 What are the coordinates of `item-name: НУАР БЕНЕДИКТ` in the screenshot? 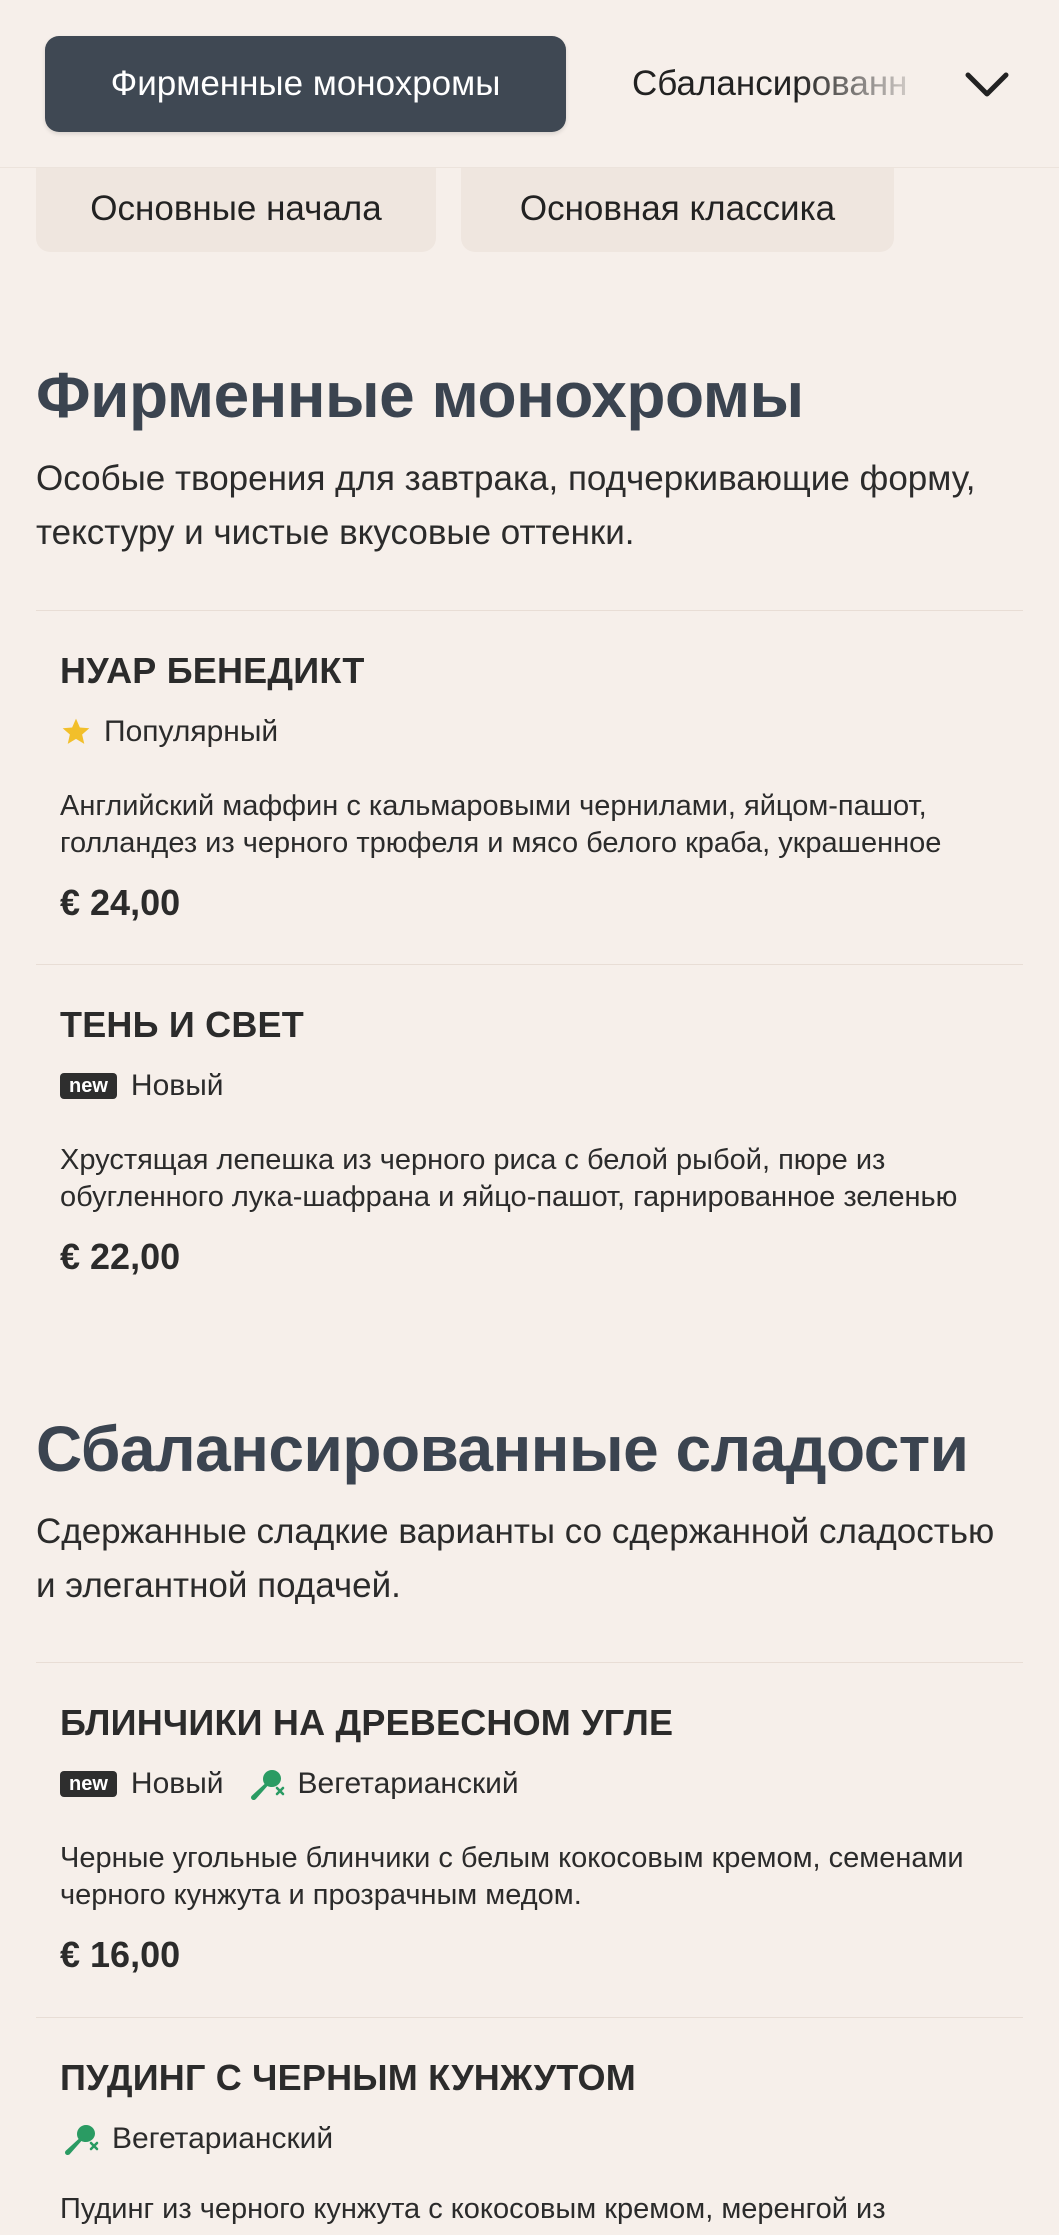 It's located at (212, 670).